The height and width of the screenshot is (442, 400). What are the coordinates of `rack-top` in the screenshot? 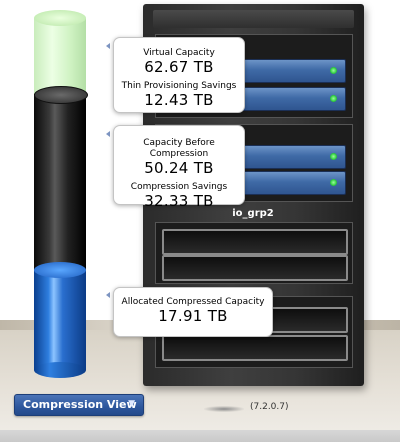 It's located at (253, 19).